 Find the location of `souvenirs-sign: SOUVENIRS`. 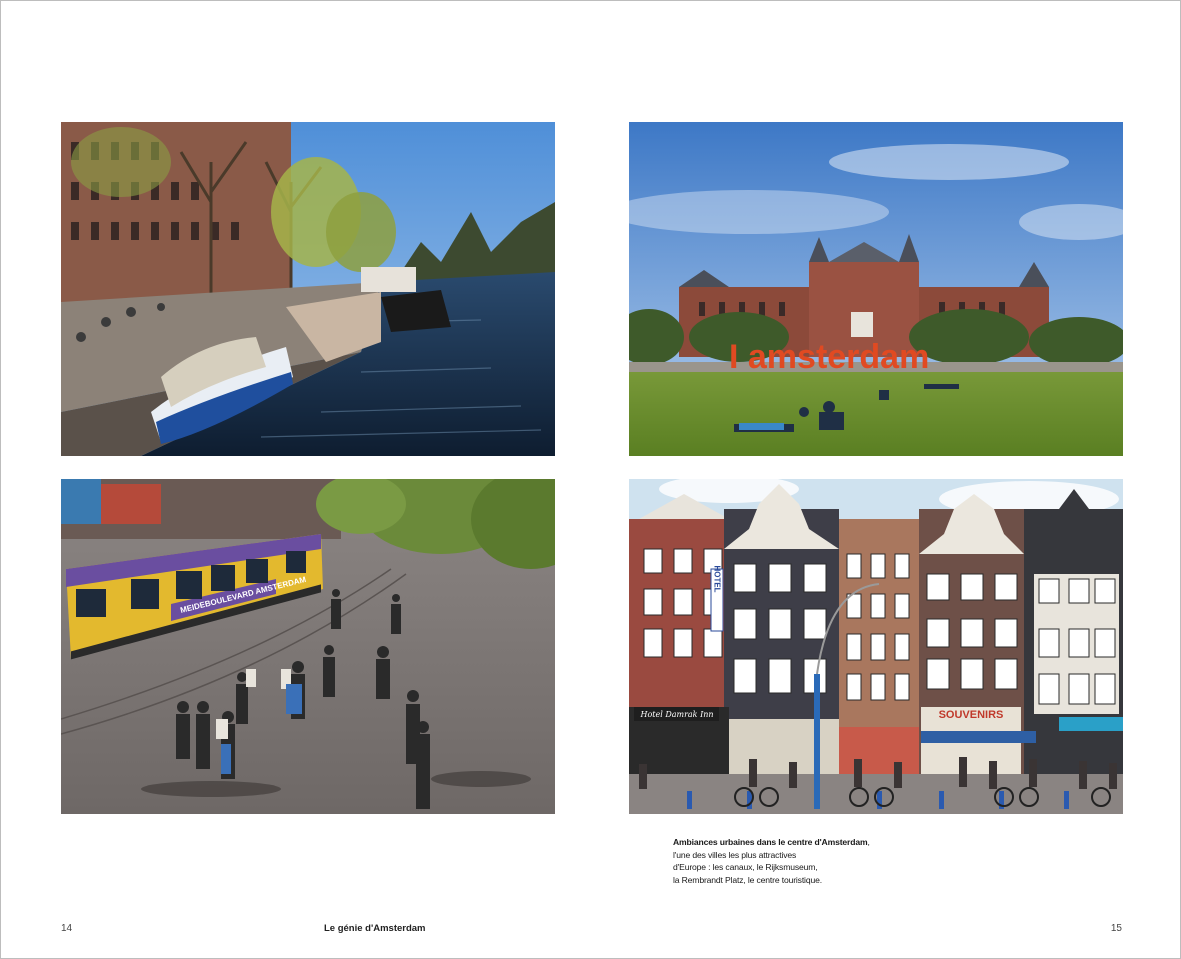

souvenirs-sign: SOUVENIRS is located at coordinates (971, 715).